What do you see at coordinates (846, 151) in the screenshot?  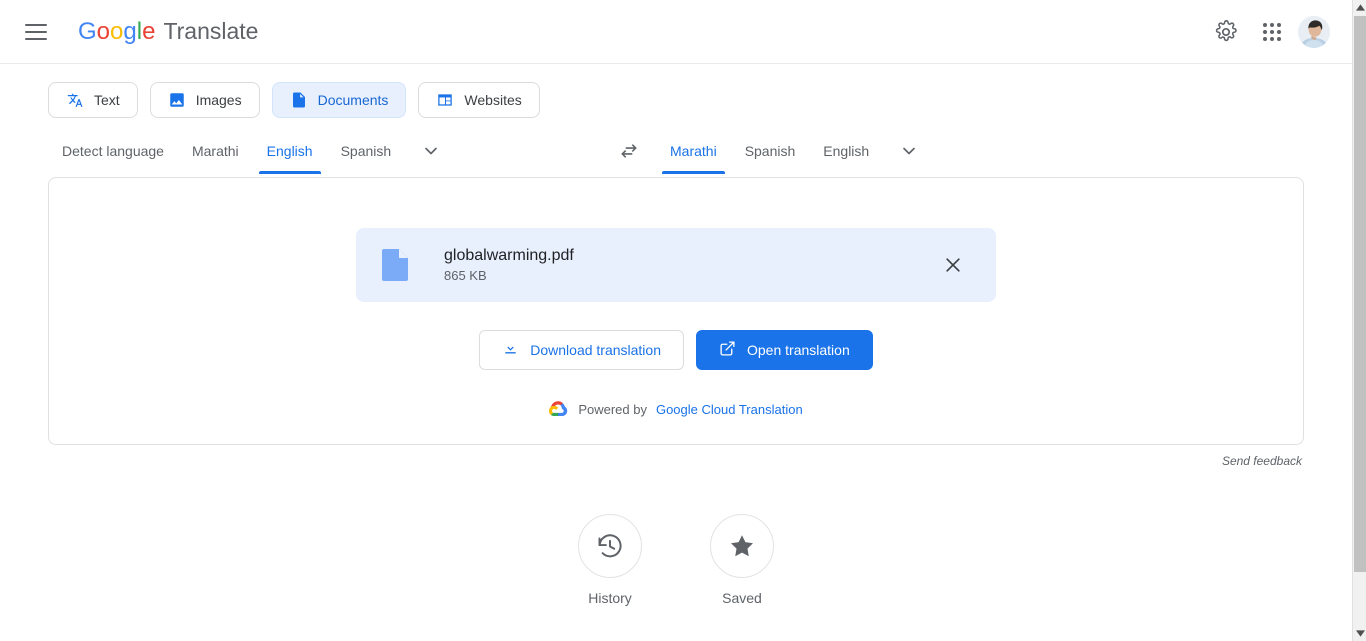 I see `target-lang-english: English` at bounding box center [846, 151].